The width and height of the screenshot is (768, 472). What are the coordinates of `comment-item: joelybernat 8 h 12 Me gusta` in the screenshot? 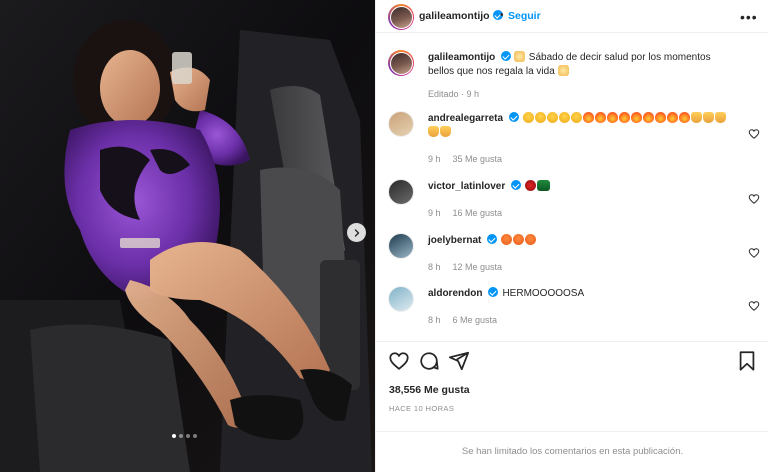 It's located at (572, 255).